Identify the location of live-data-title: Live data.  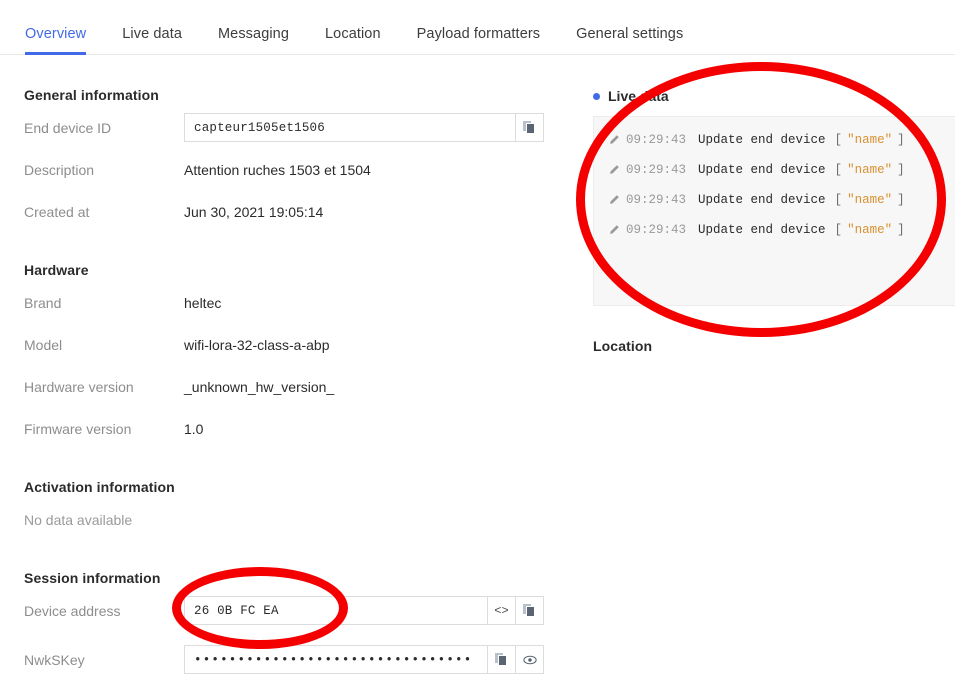
(638, 96).